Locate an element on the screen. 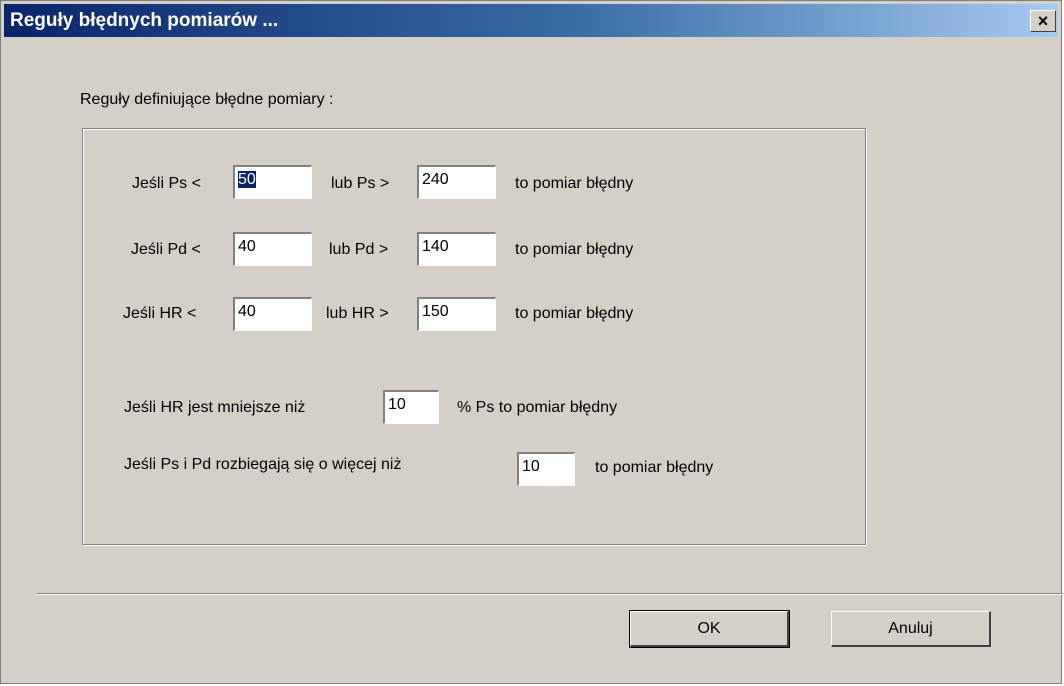 The image size is (1064, 686). ok-button: OK is located at coordinates (709, 629).